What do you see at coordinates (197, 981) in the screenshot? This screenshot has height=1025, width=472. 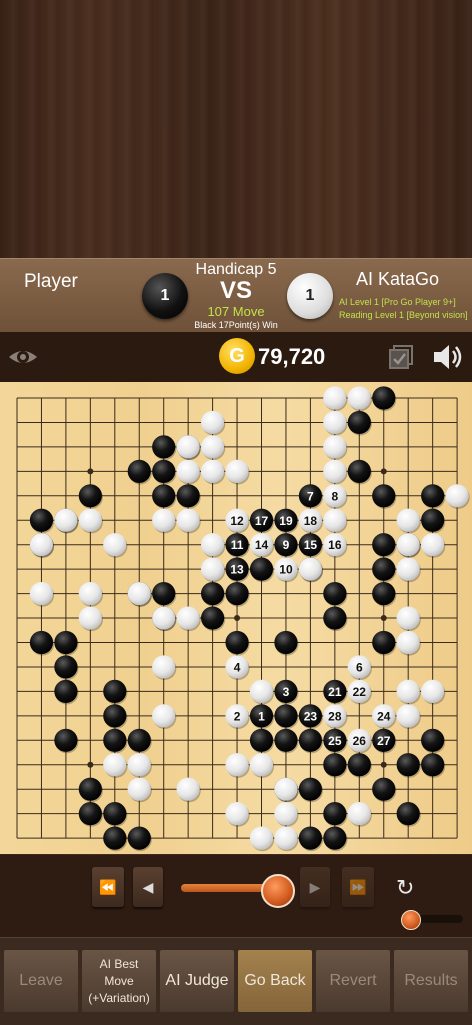 I see `ai-judge-button: AI Judge` at bounding box center [197, 981].